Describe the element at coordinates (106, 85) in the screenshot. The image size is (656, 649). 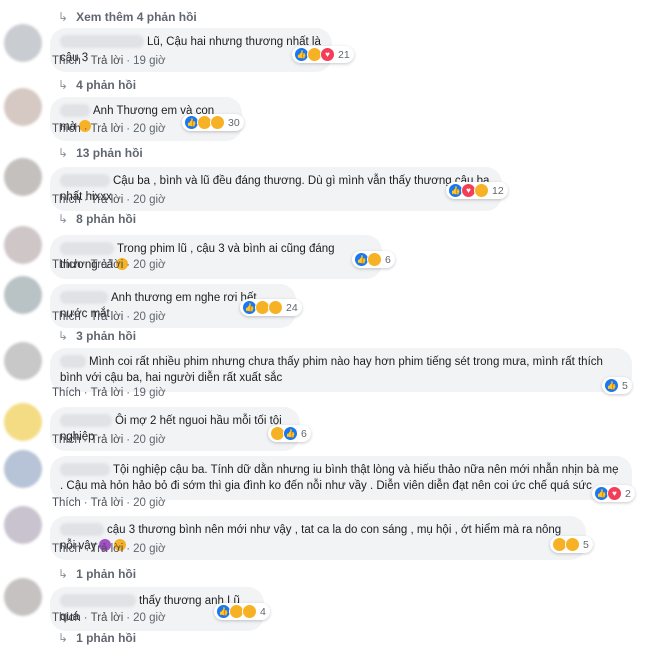
I see `toggle-label: 4 phản hồi` at that location.